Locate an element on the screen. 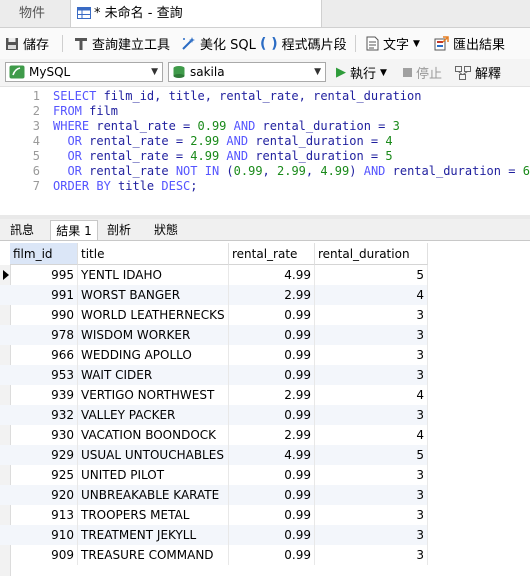  table-row: 990 WORLD LEATHERNECKS 0.99 3 is located at coordinates (214, 315).